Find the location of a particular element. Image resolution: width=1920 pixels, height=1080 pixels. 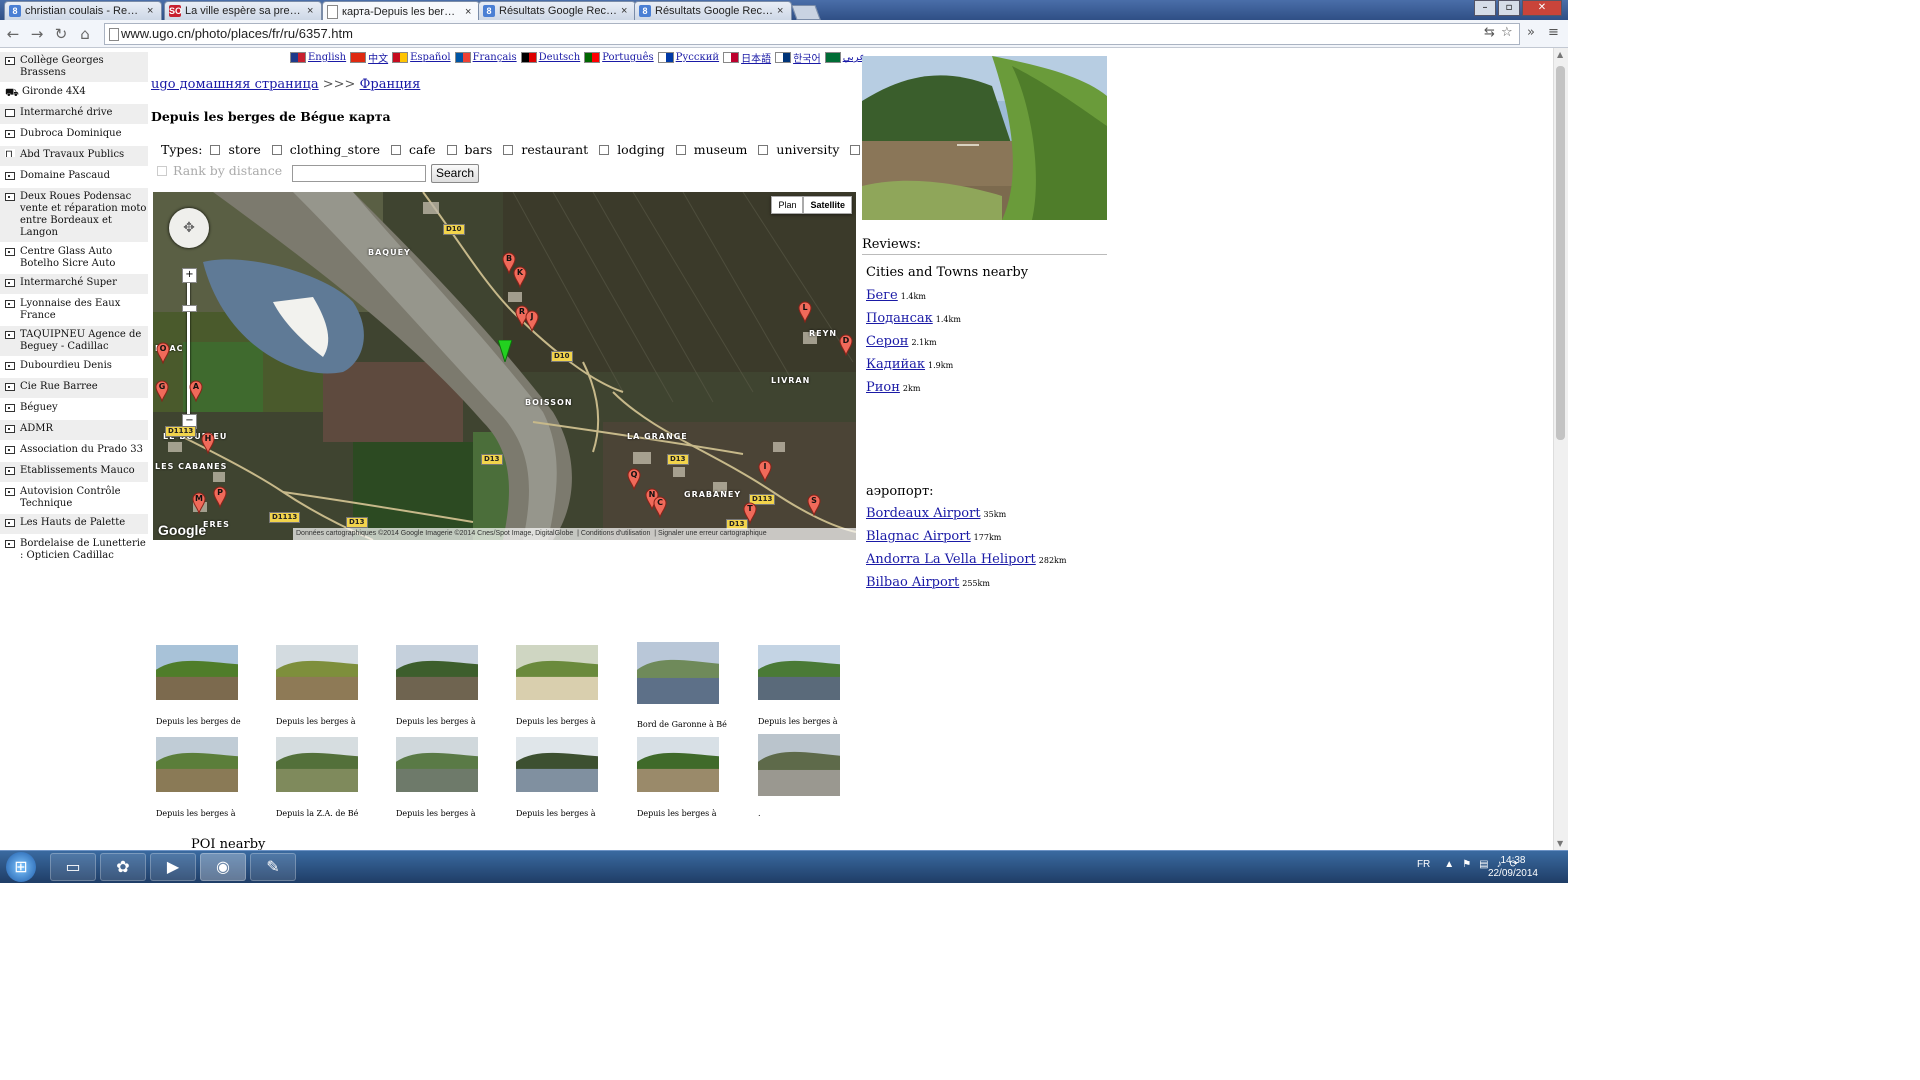

address-bar: www.ugo.cn/photo/places/fr/ru/6357.htm is located at coordinates (812, 34).